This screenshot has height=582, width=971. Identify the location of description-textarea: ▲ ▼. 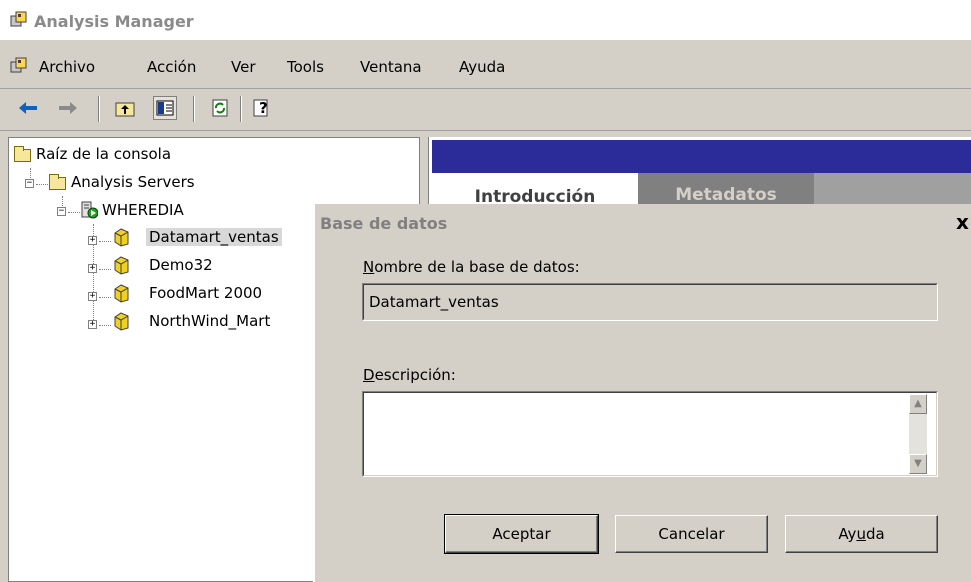
(650, 434).